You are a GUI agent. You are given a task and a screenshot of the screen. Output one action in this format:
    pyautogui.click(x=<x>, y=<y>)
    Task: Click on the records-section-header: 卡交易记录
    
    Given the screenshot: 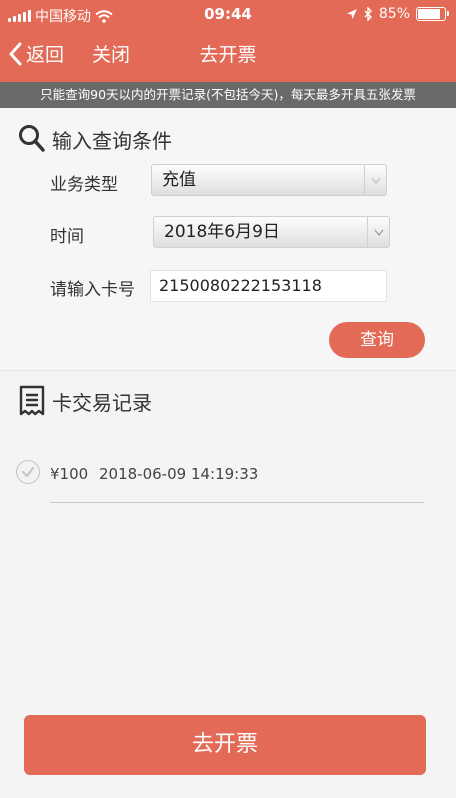 What is the action you would take?
    pyautogui.click(x=85, y=401)
    